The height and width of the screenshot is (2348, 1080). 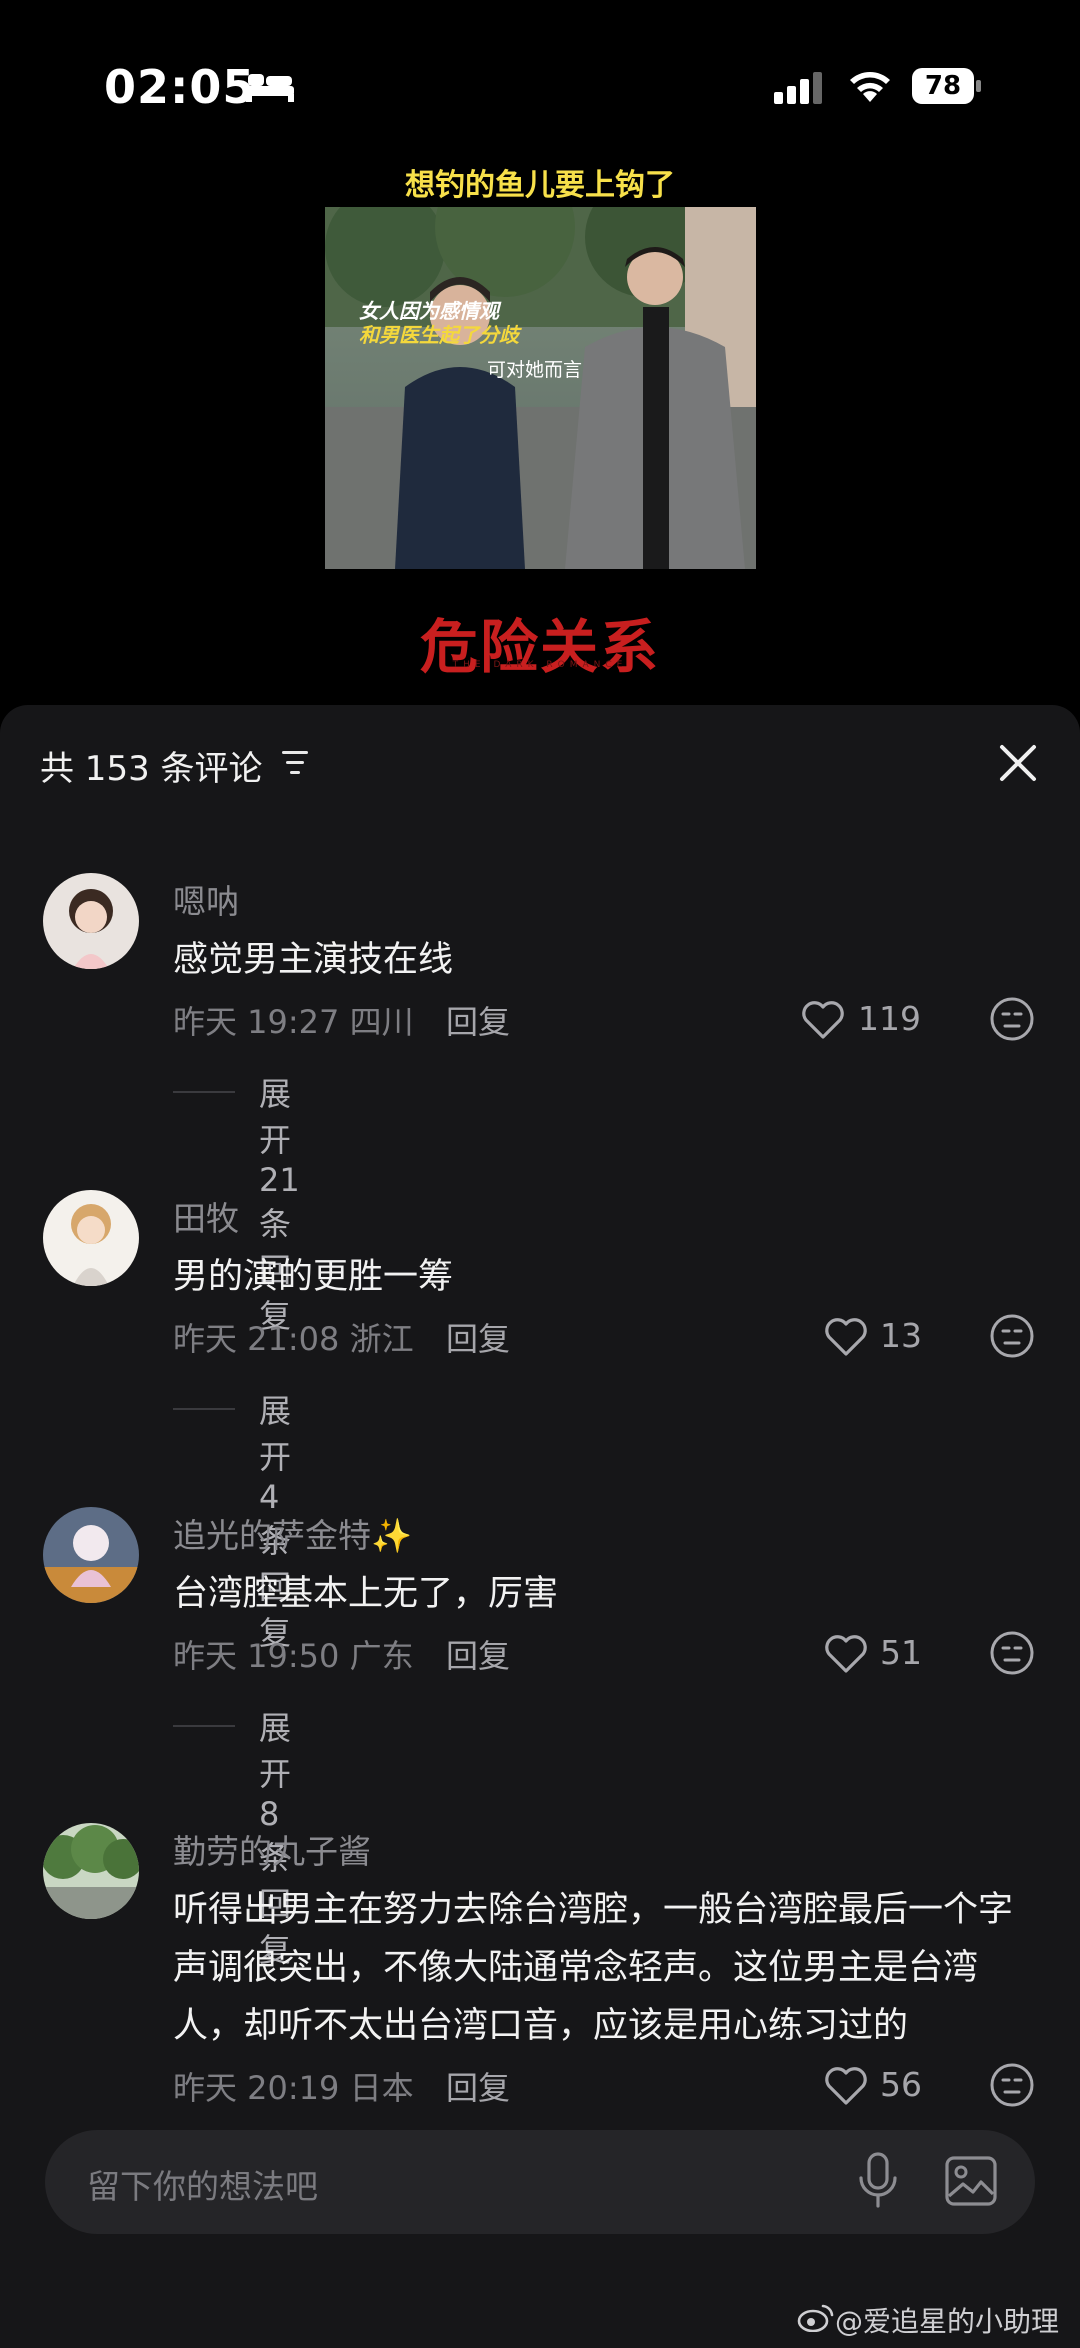 I want to click on video-dialogue: 可对她而言, so click(x=535, y=370).